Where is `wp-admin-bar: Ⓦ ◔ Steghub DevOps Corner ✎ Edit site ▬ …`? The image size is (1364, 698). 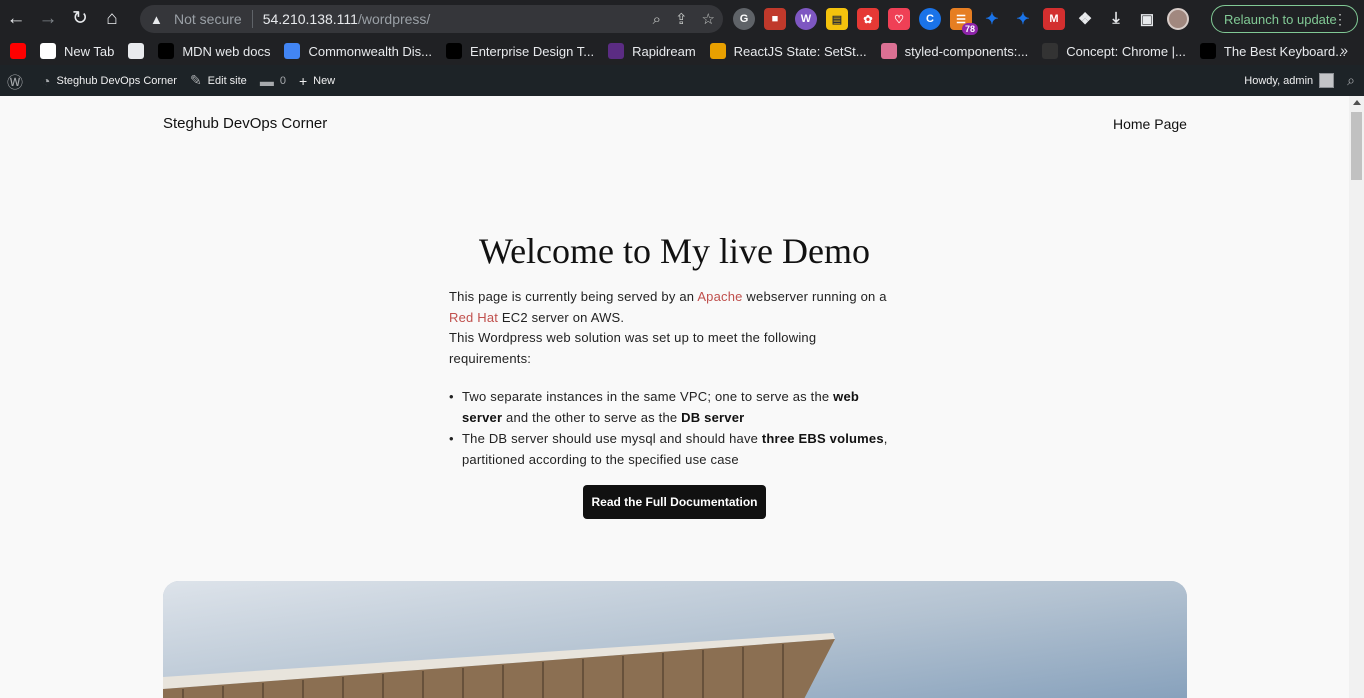 wp-admin-bar: Ⓦ ◔ Steghub DevOps Corner ✎ Edit site ▬ … is located at coordinates (682, 80).